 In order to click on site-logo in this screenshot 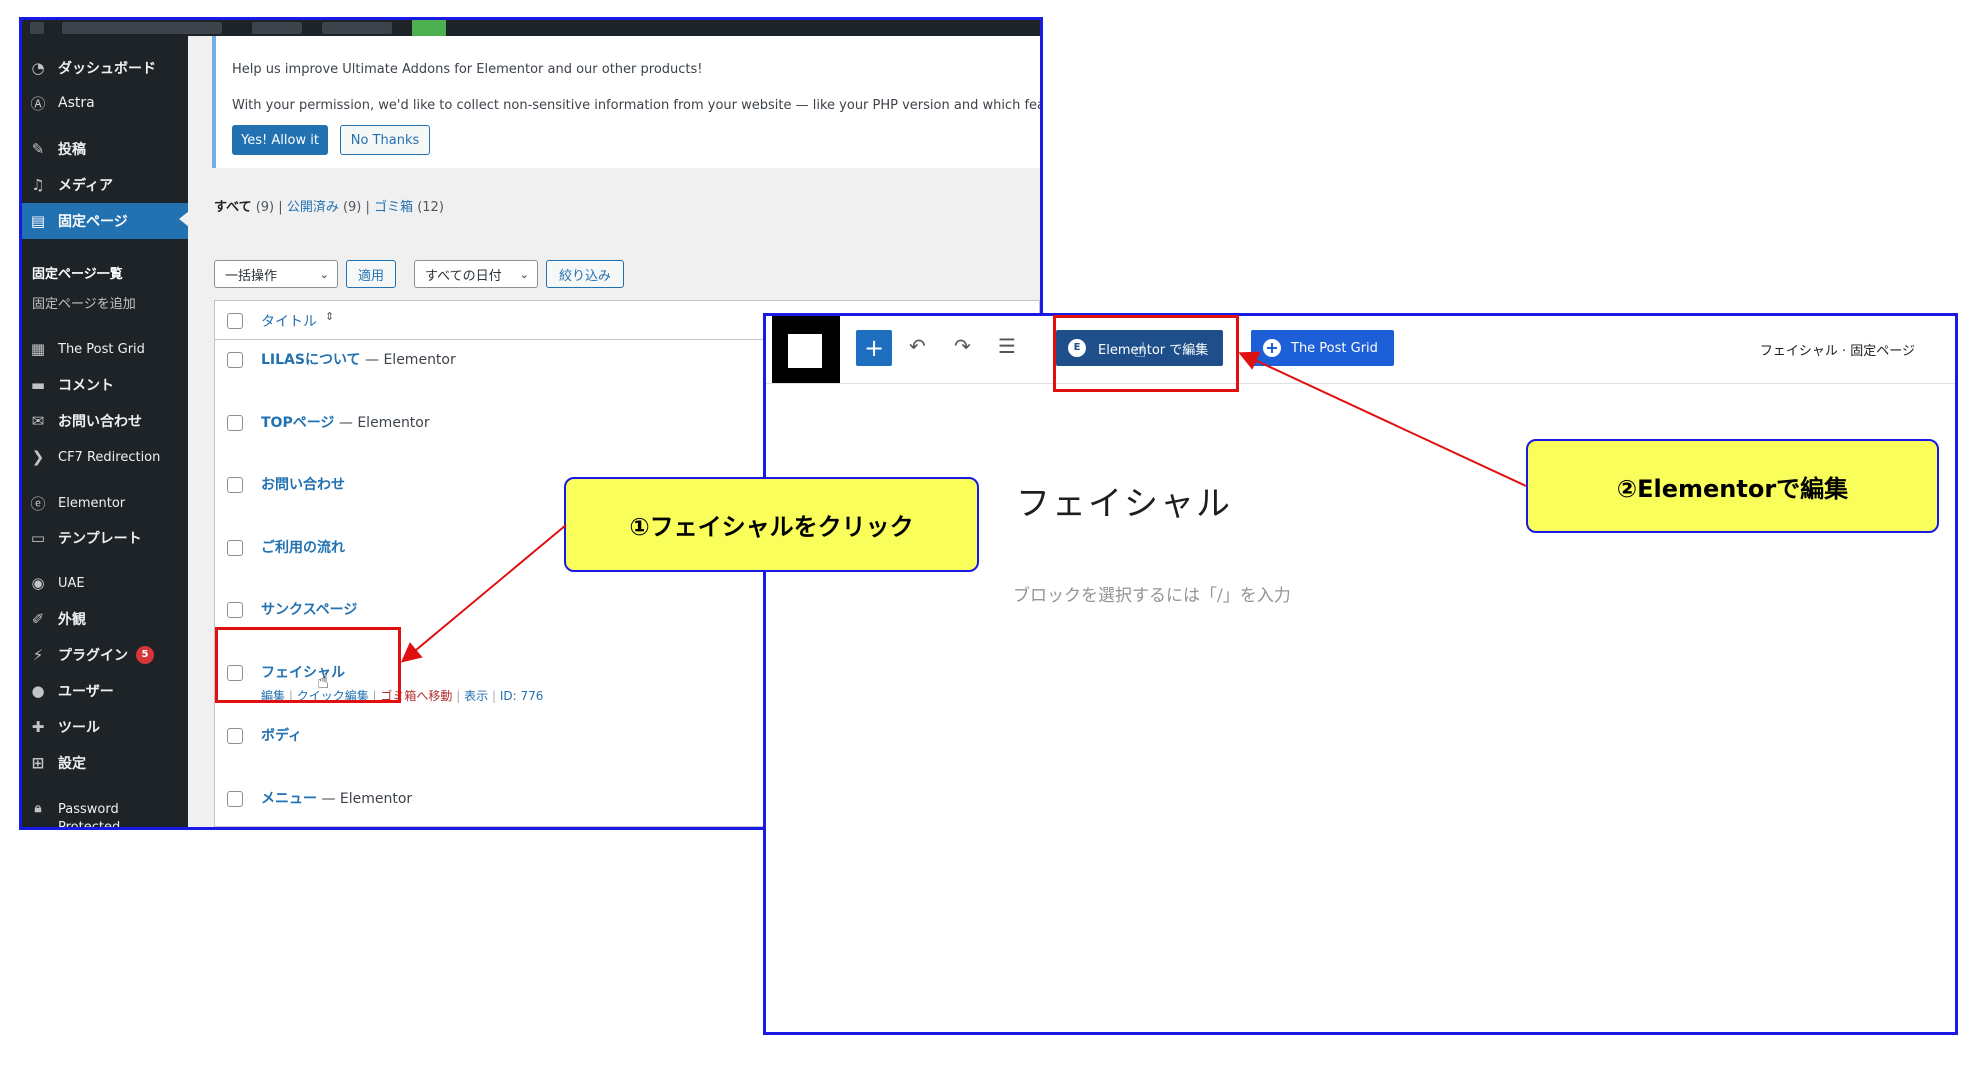, I will do `click(806, 349)`.